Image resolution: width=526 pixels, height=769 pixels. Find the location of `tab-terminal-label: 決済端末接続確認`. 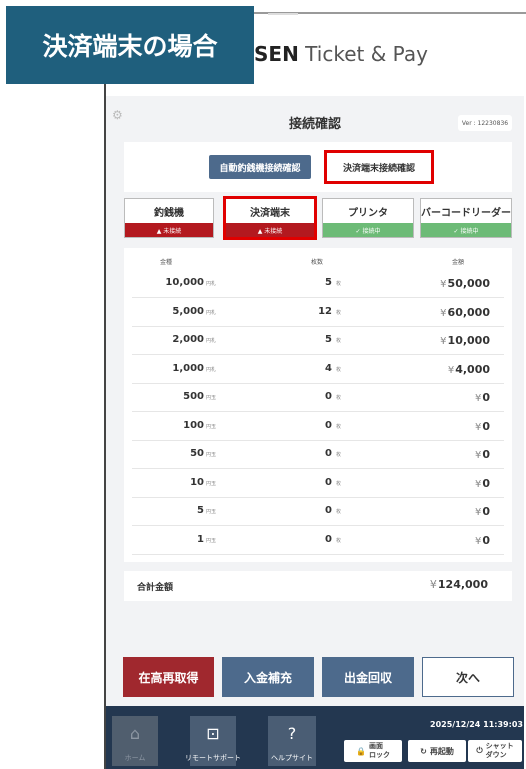

tab-terminal-label: 決済端末接続確認 is located at coordinates (378, 168).